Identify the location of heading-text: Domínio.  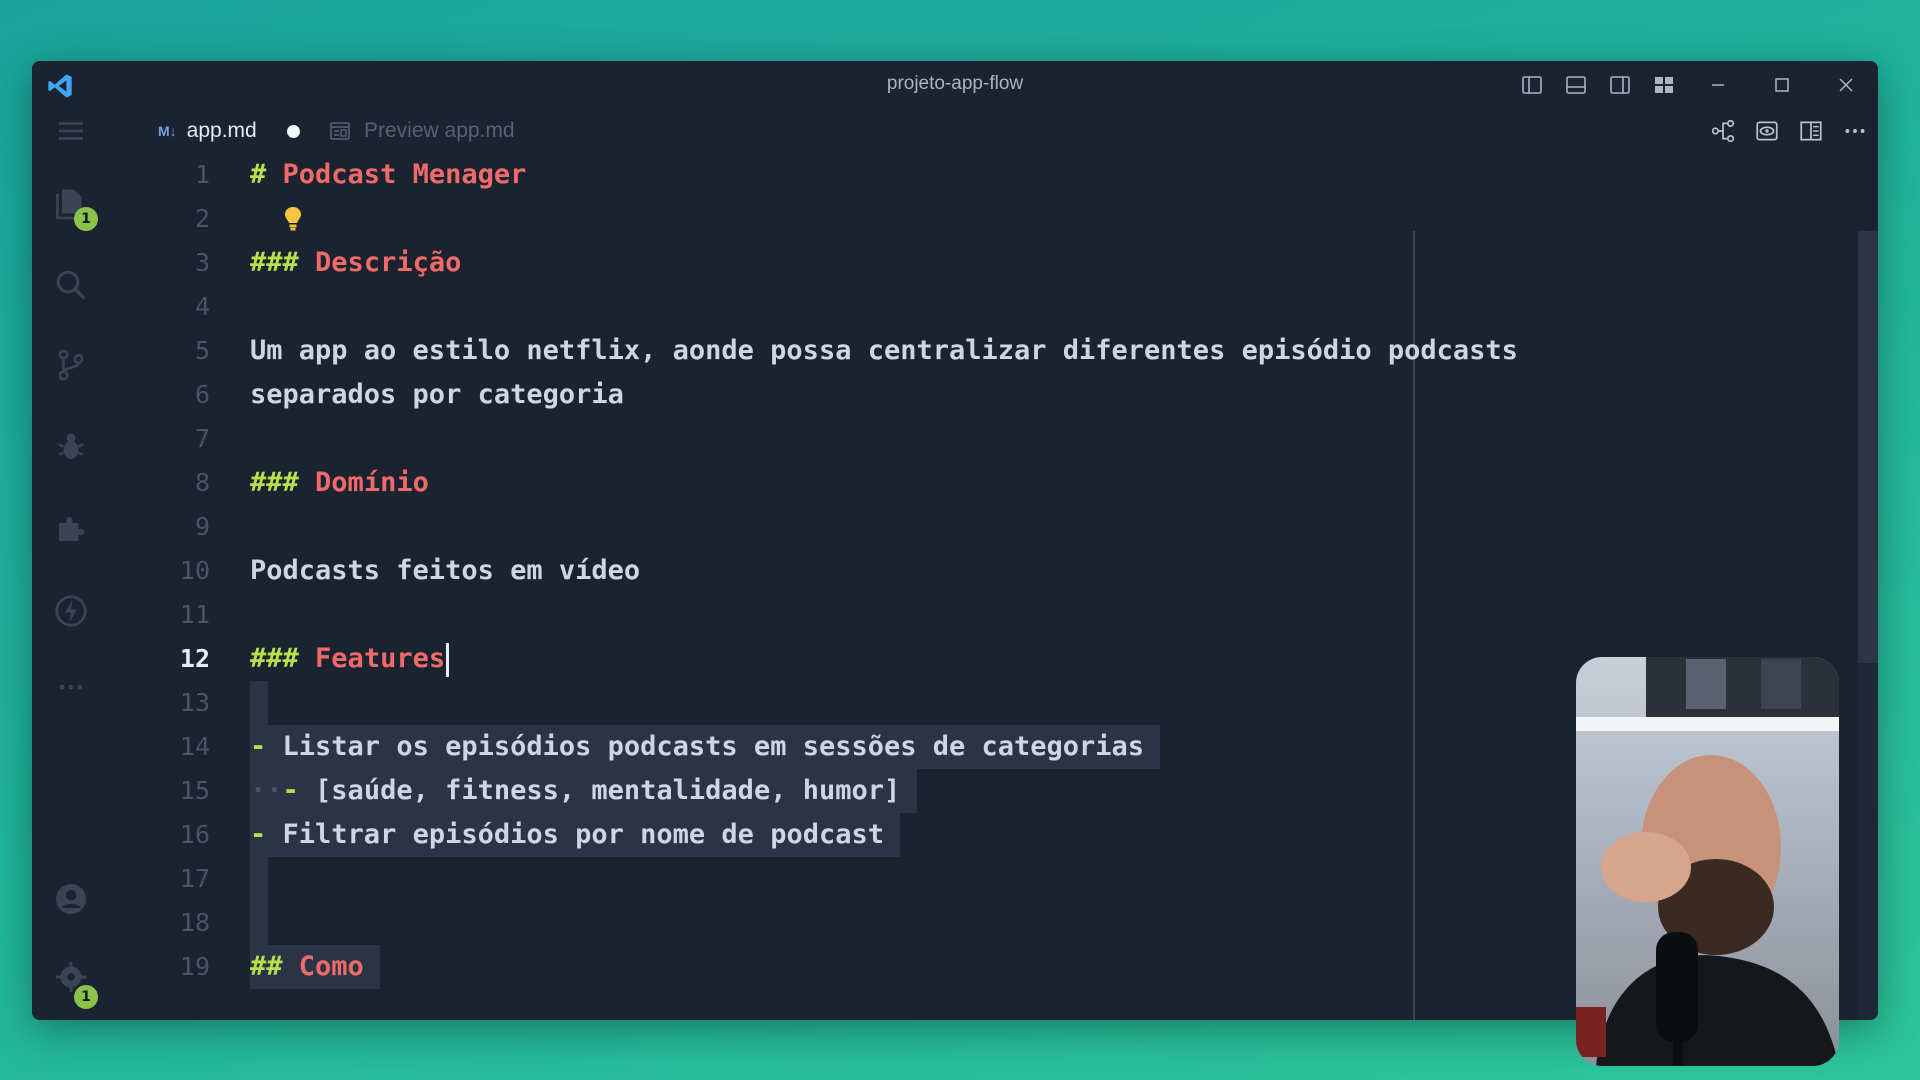
(372, 482).